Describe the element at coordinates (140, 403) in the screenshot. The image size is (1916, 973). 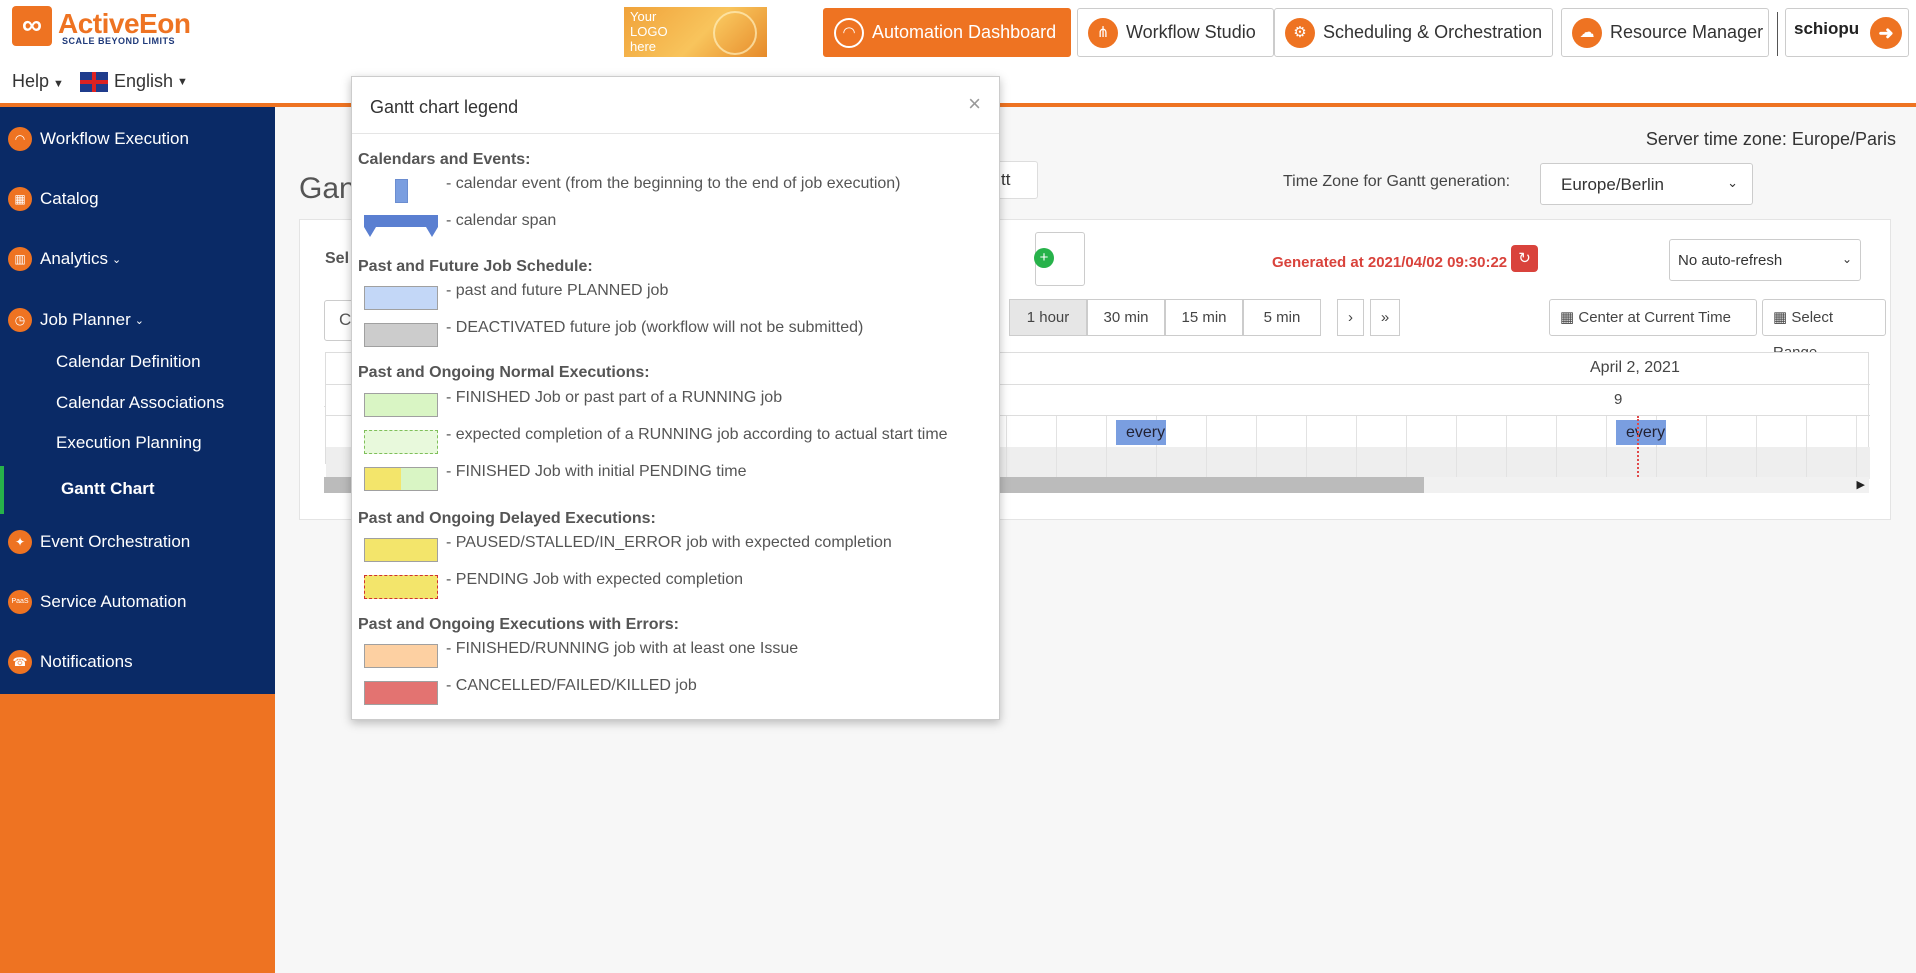
I see `sidebar-subitem-calendar-associations: Calendar Associations` at that location.